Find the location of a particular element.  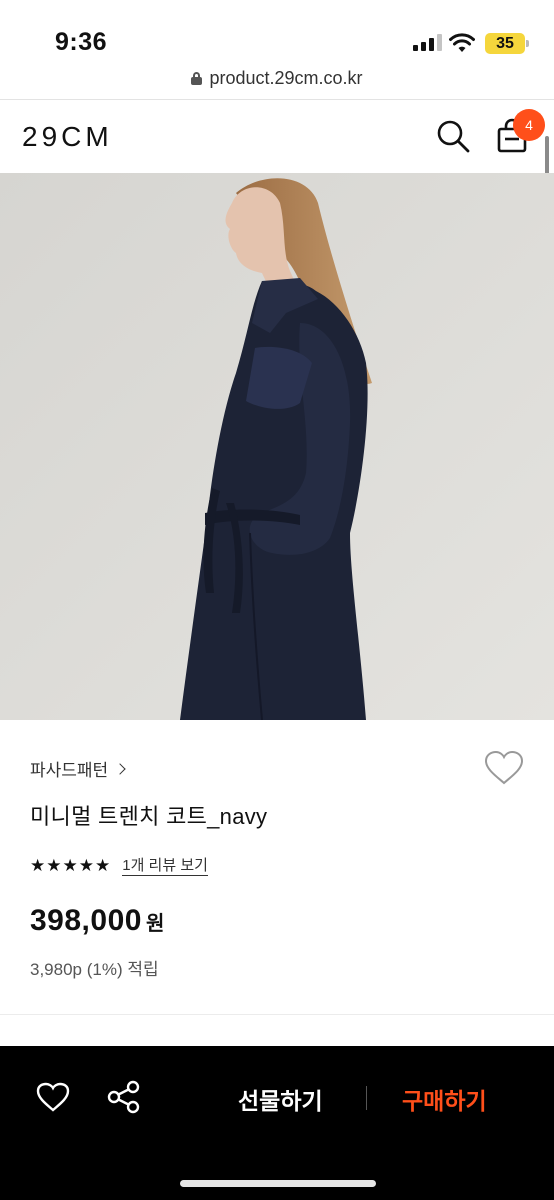

star-rating: ★ ★ ★ ★ ★ is located at coordinates (70, 866).